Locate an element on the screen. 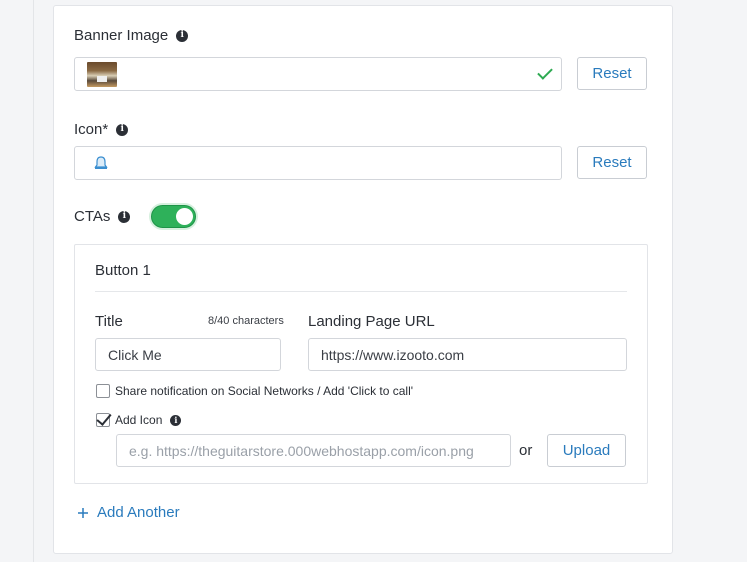 The height and width of the screenshot is (562, 747). share-checkbox is located at coordinates (103, 391).